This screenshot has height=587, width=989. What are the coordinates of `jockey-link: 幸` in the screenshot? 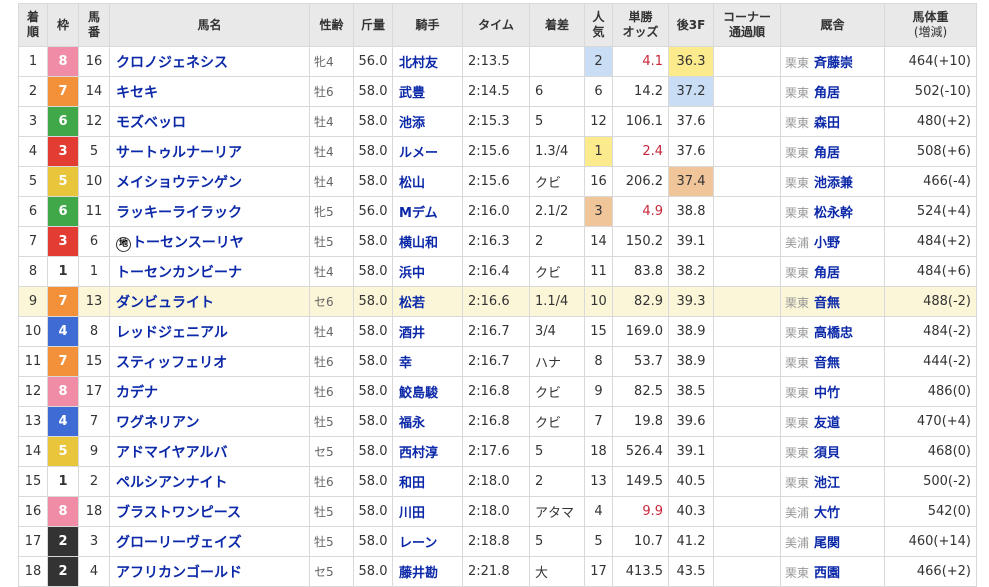 It's located at (427, 361).